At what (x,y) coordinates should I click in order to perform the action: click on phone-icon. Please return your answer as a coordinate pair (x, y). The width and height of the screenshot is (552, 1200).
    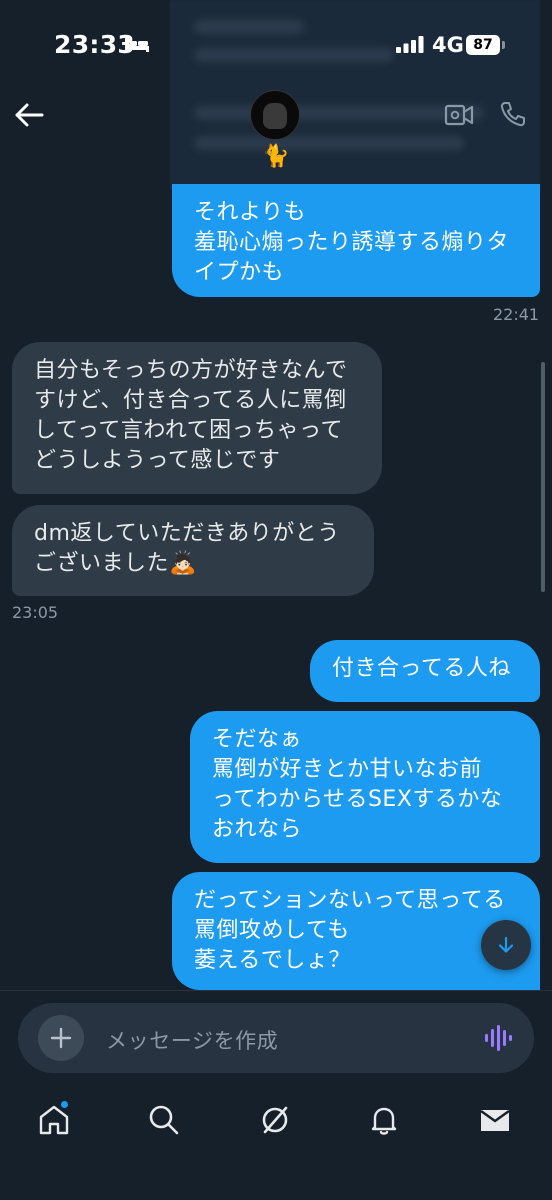
    Looking at the image, I should click on (513, 114).